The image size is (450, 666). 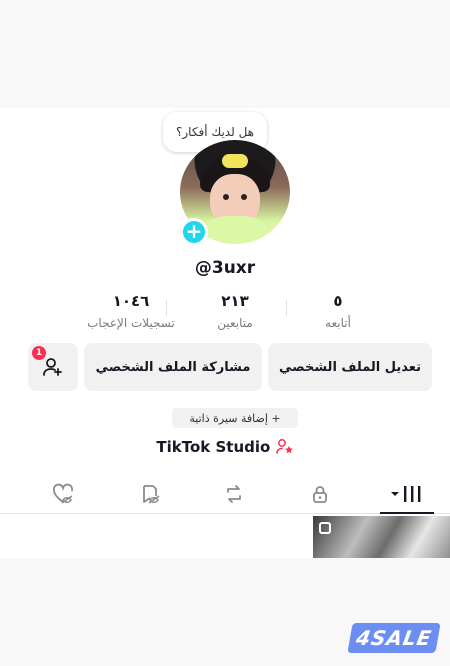 I want to click on stat-following-value: ٥, so click(x=338, y=301).